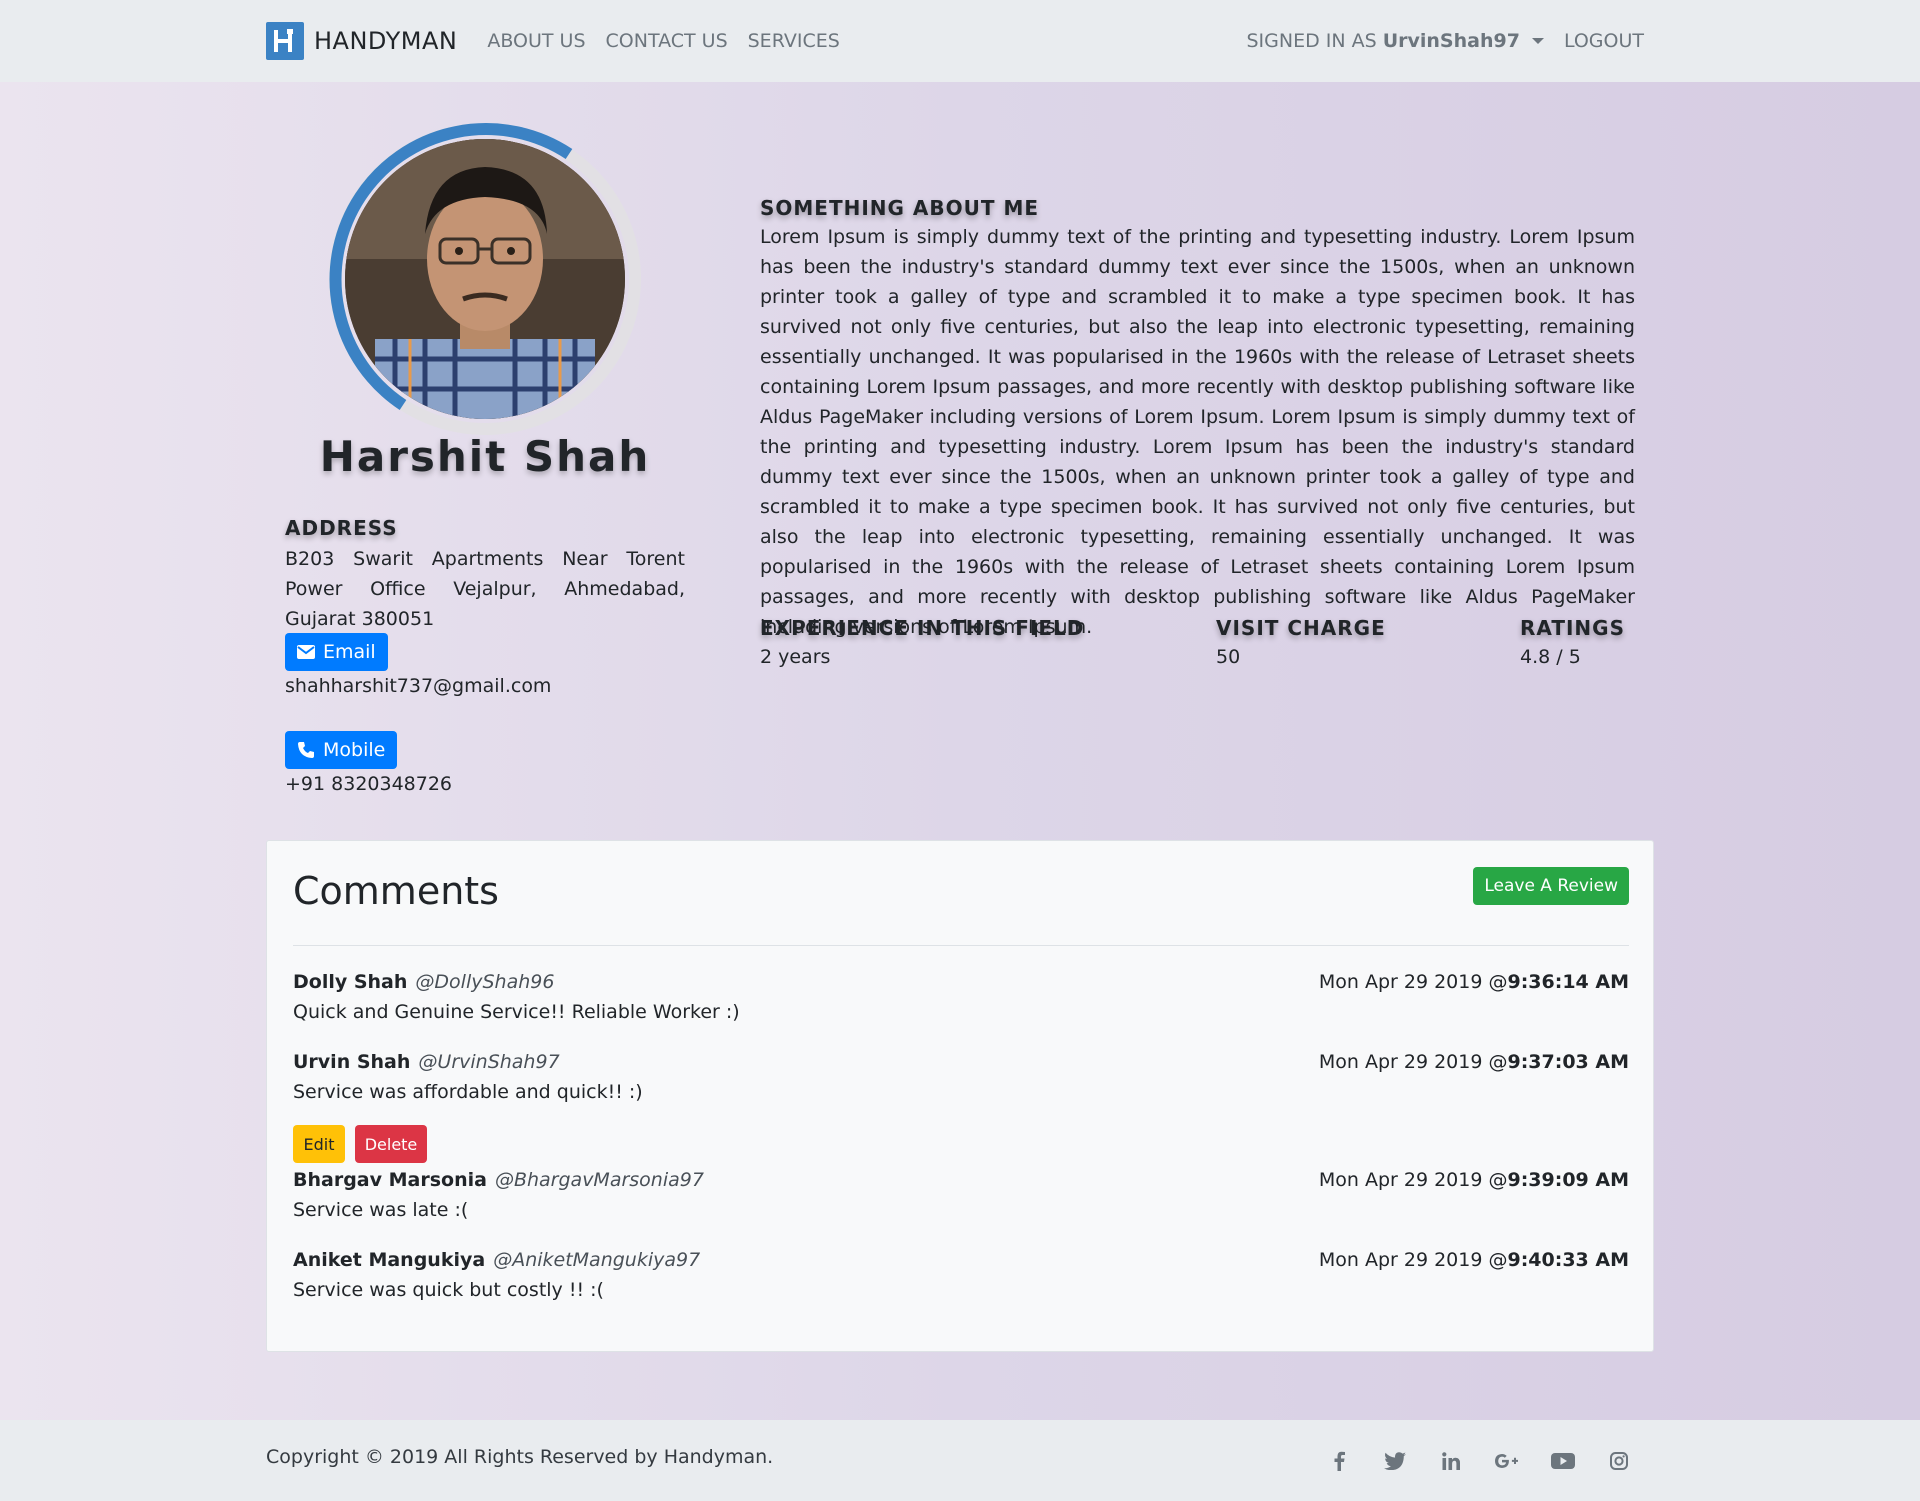 The image size is (1920, 1501). I want to click on comment-text: Service was late :(, so click(381, 1210).